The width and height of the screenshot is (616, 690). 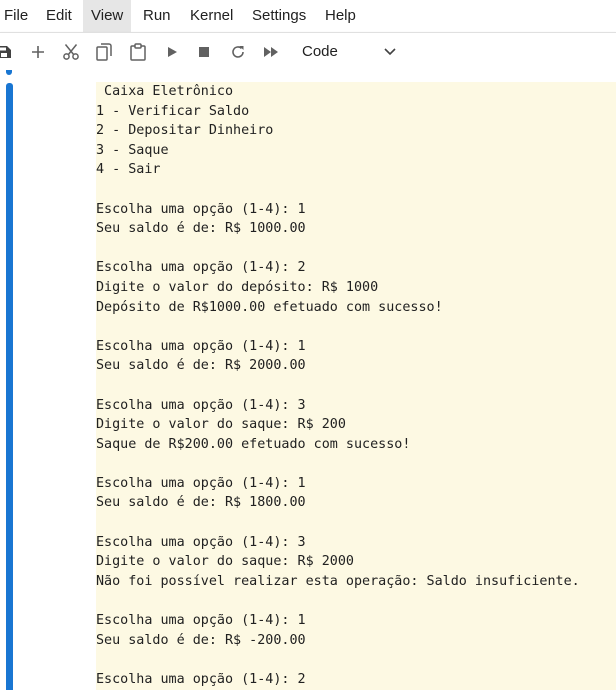 What do you see at coordinates (340, 16) in the screenshot?
I see `menu-help: Help` at bounding box center [340, 16].